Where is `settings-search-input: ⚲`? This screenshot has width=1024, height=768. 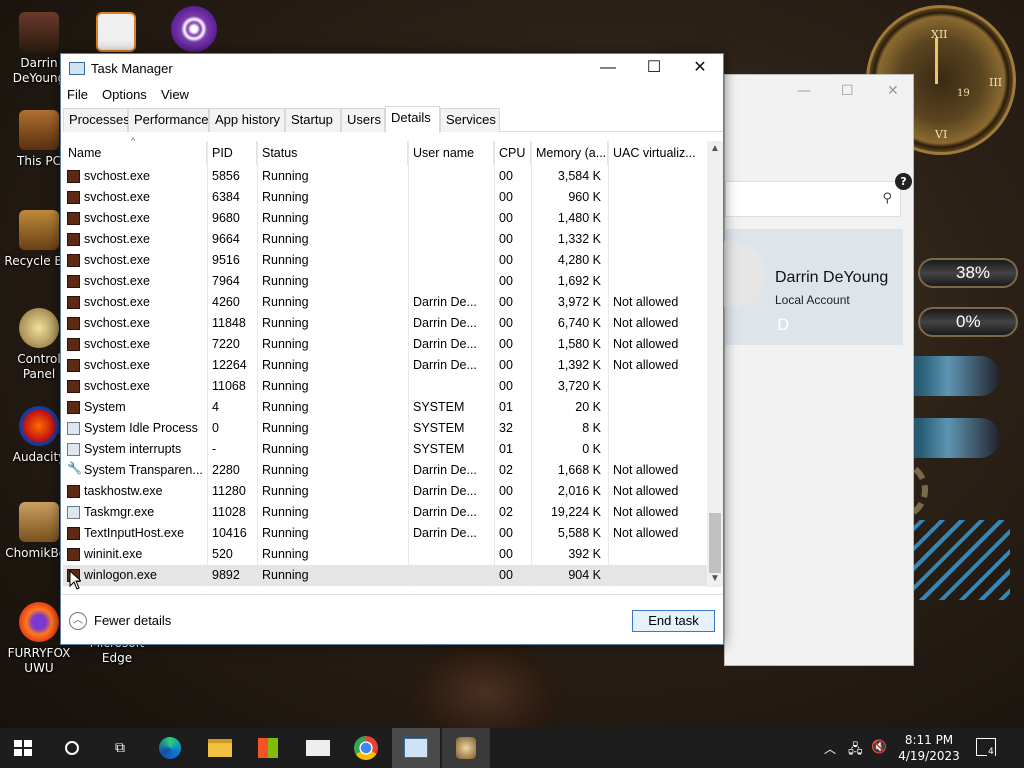 settings-search-input: ⚲ is located at coordinates (813, 199).